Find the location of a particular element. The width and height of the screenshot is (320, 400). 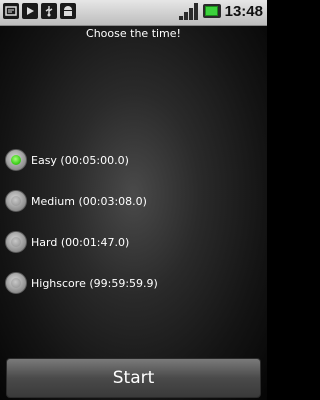

option-hard: Hard (00:01:47.0) is located at coordinates (132, 242).